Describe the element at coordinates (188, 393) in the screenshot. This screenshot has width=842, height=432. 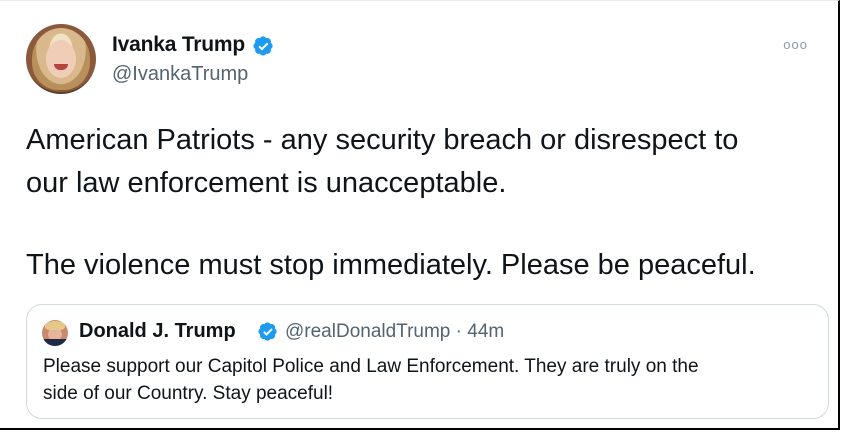
I see `quoted-tweet-line: side of our Country. Stay peaceful!` at that location.